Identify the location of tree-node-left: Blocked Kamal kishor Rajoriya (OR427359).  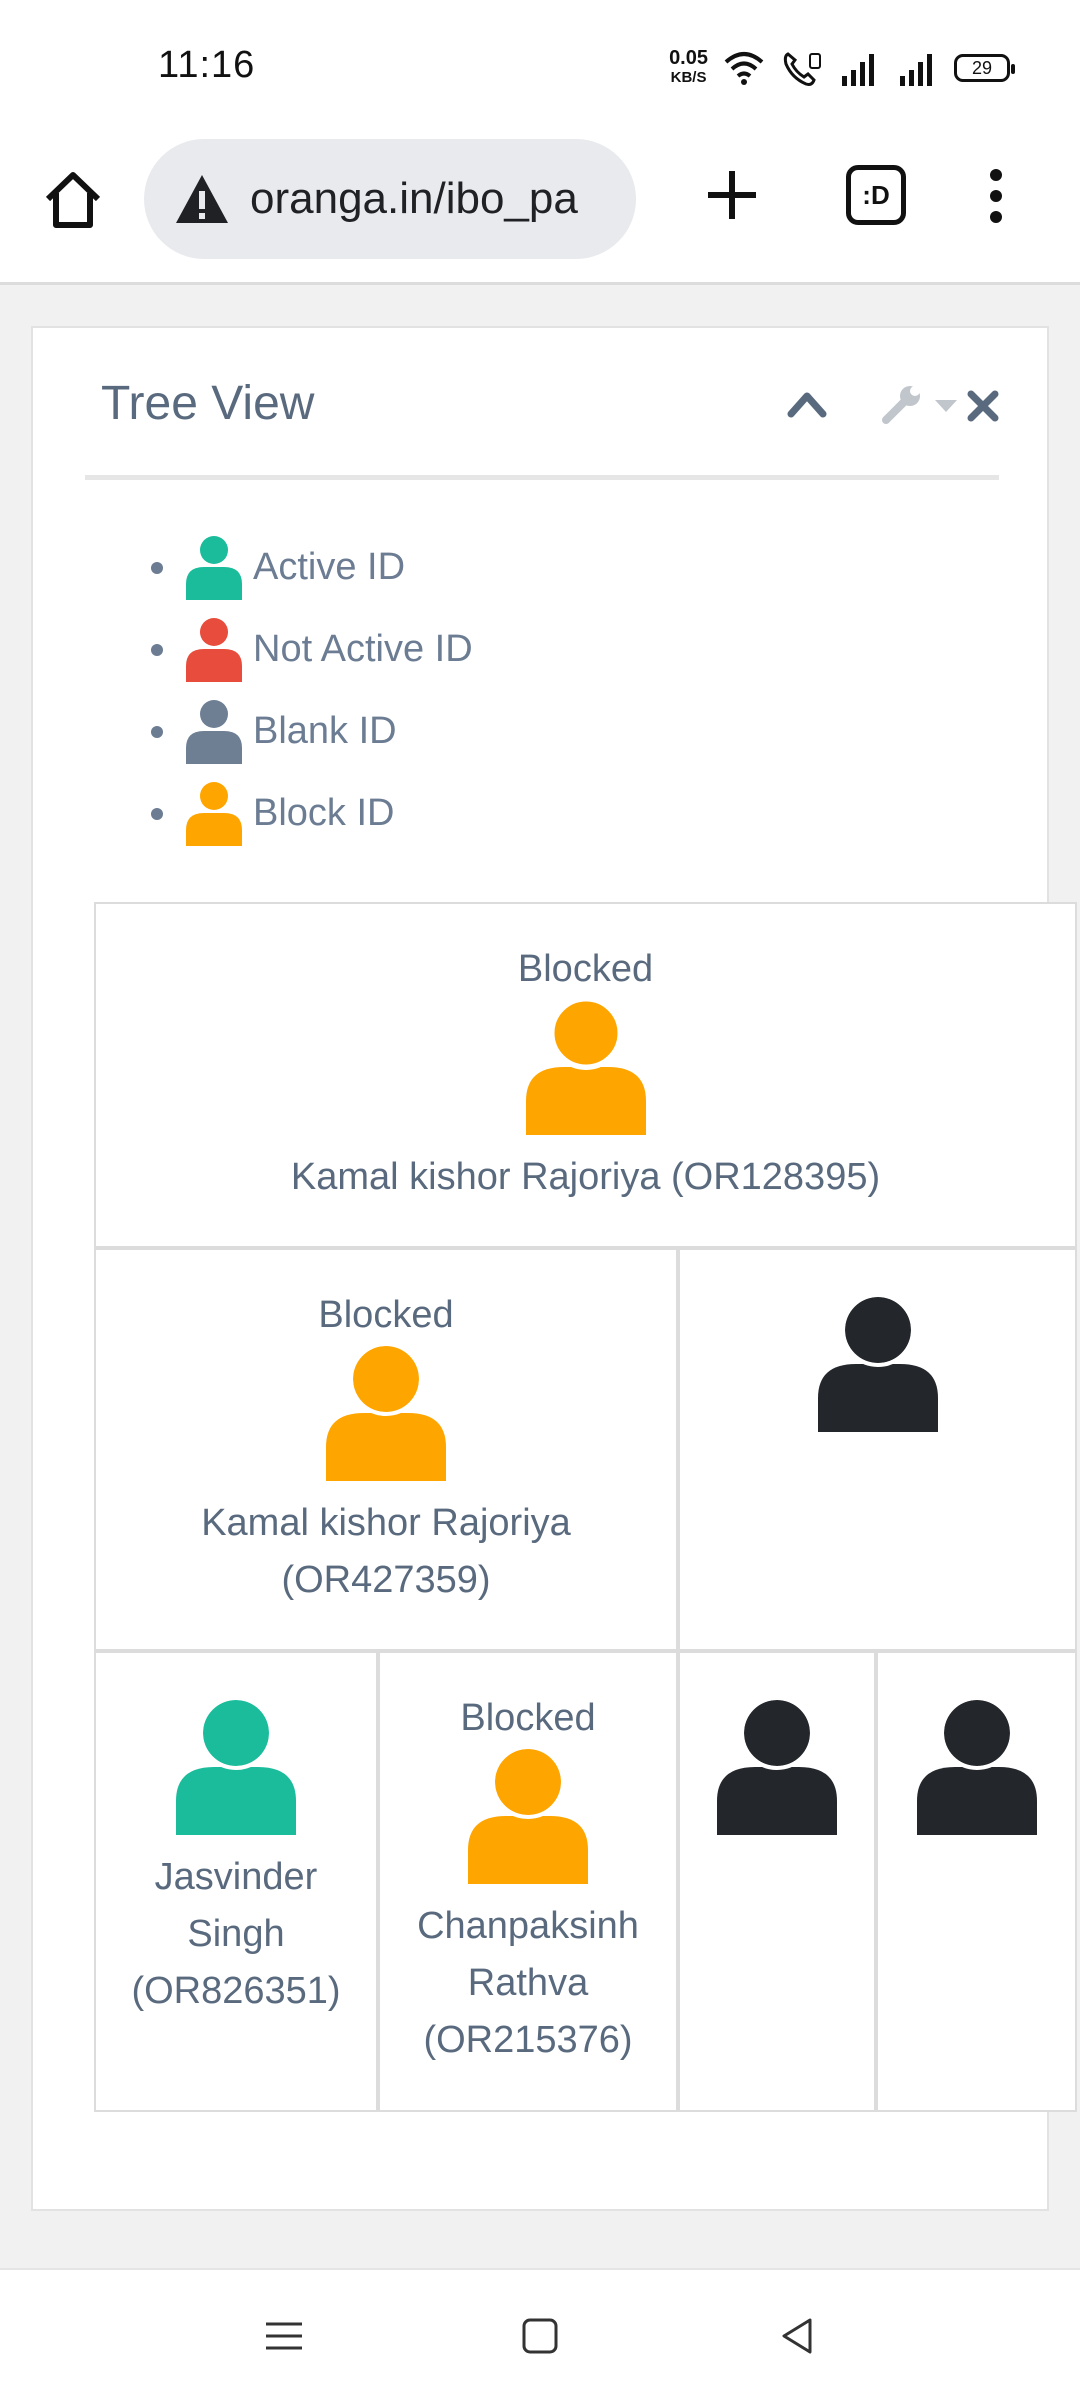
(386, 1449).